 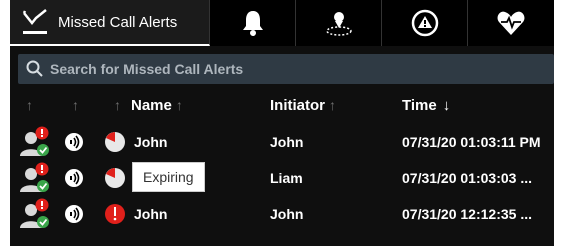 I want to click on search-bar, so click(x=286, y=69).